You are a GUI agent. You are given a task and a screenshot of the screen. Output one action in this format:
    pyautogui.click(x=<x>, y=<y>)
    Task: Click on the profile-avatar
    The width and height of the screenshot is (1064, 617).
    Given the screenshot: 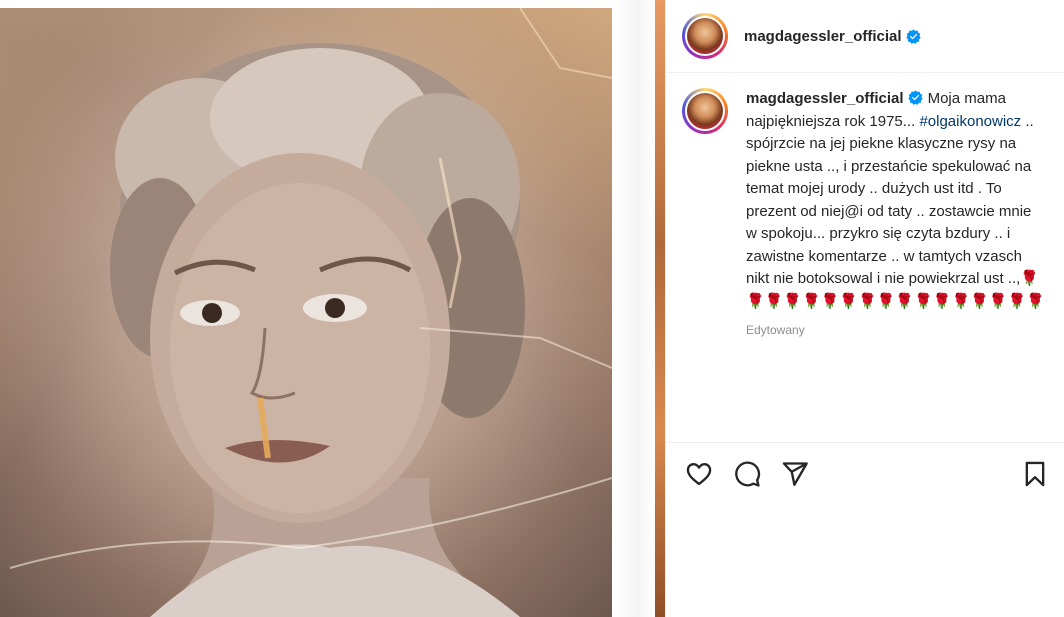 What is the action you would take?
    pyautogui.click(x=705, y=36)
    